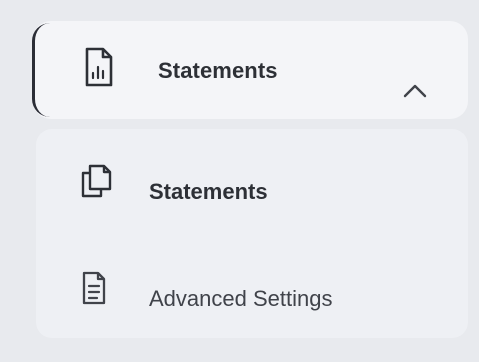 The image size is (479, 362). What do you see at coordinates (94, 290) in the screenshot?
I see `document-lines-icon` at bounding box center [94, 290].